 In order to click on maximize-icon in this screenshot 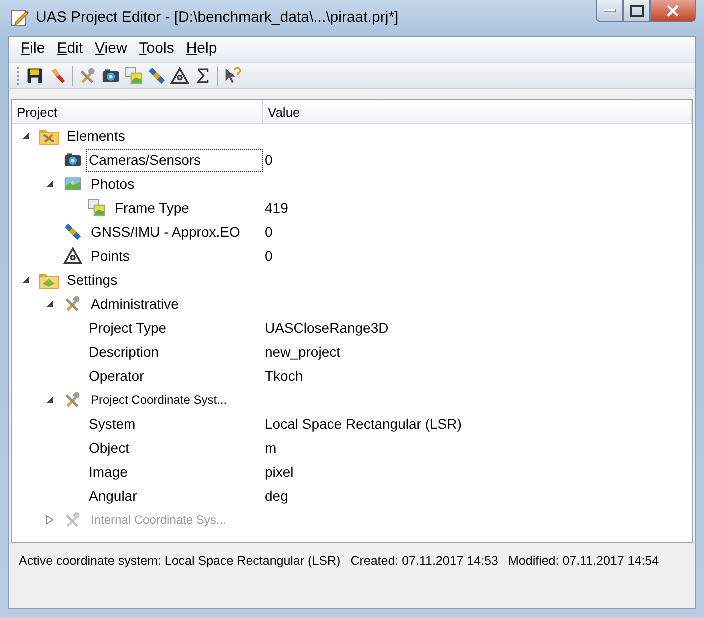, I will do `click(637, 10)`.